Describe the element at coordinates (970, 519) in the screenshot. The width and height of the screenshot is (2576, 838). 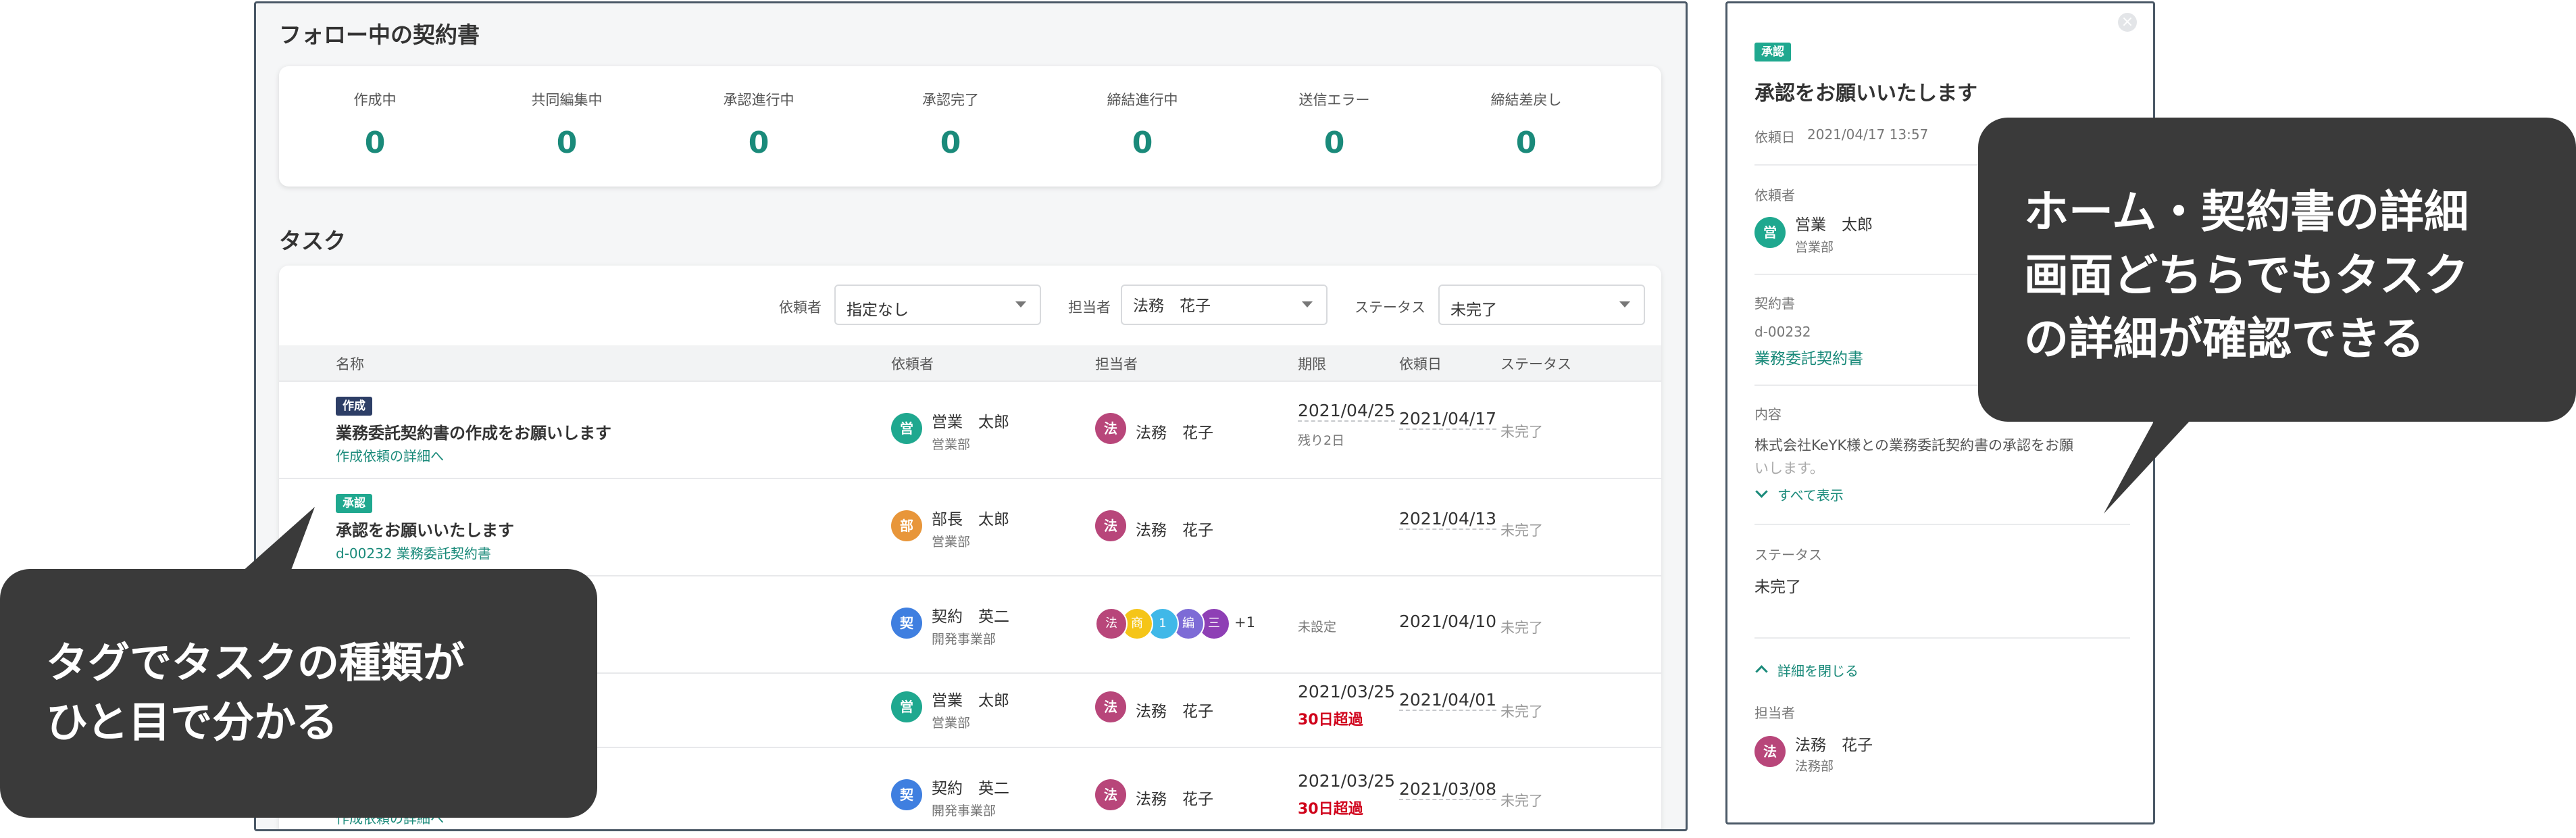
I see `requester-name: 部長 太郎` at that location.